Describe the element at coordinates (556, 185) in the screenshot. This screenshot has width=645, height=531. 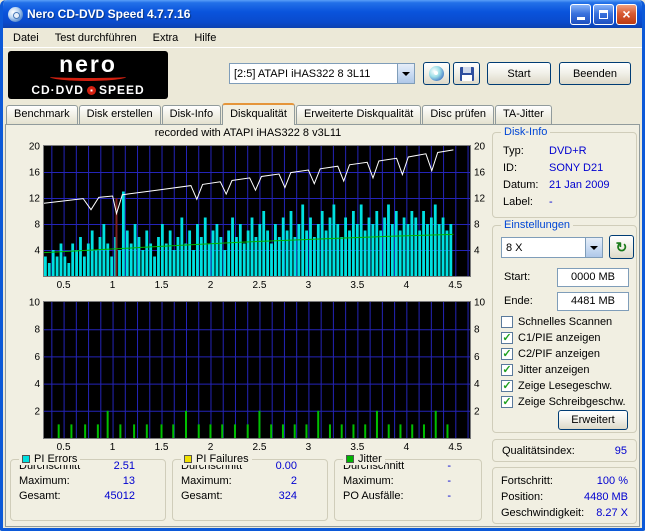
I see `disk-info-row: Datum: 21 Jan 2009` at that location.